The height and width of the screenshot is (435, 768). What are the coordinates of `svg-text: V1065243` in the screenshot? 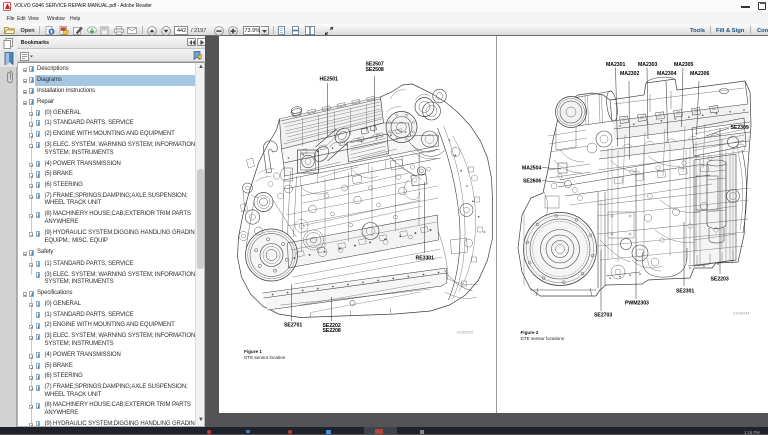 It's located at (464, 333).